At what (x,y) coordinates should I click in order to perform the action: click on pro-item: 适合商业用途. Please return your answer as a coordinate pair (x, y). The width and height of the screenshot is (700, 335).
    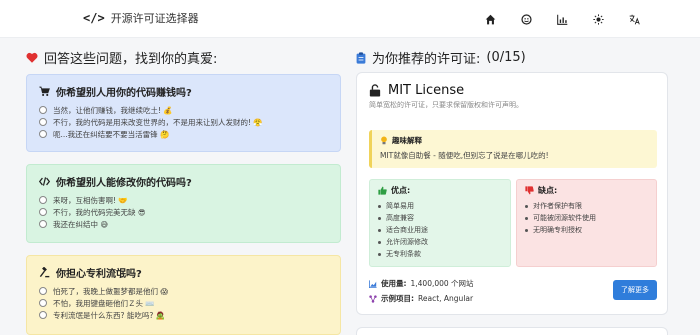
    Looking at the image, I should click on (440, 230).